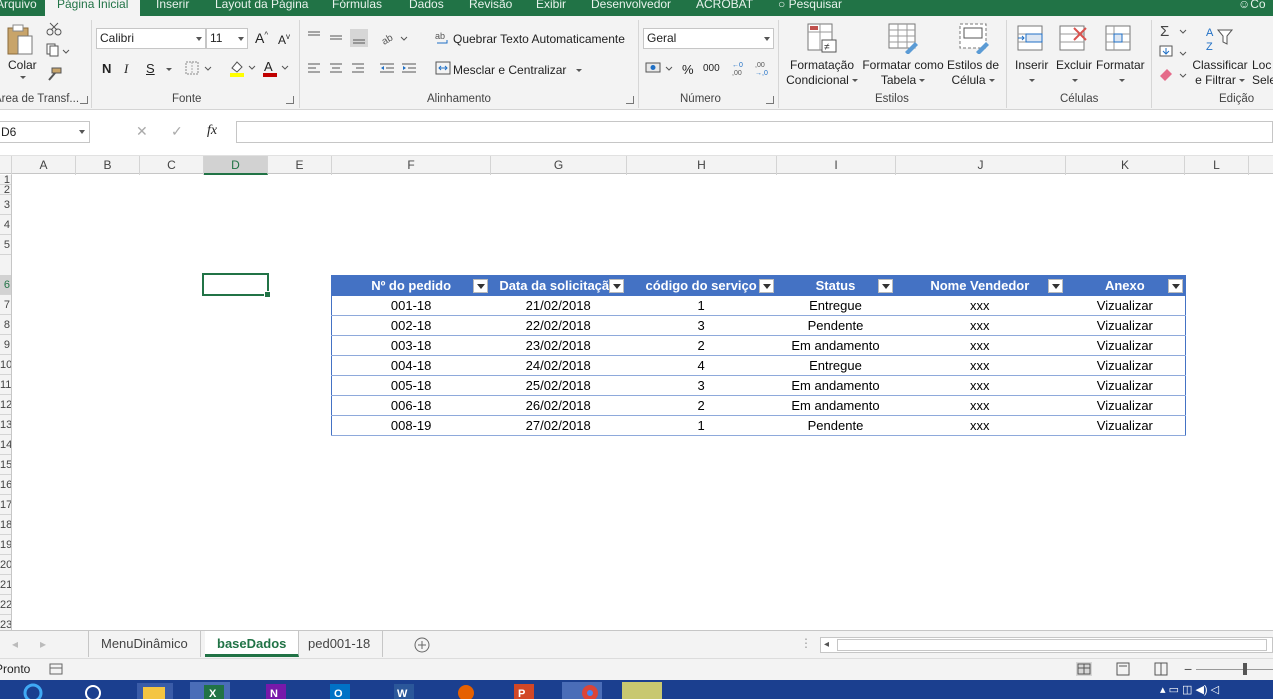 Image resolution: width=1273 pixels, height=699 pixels. What do you see at coordinates (826, 644) in the screenshot?
I see `scroll-left-arrow-icon: ◂` at bounding box center [826, 644].